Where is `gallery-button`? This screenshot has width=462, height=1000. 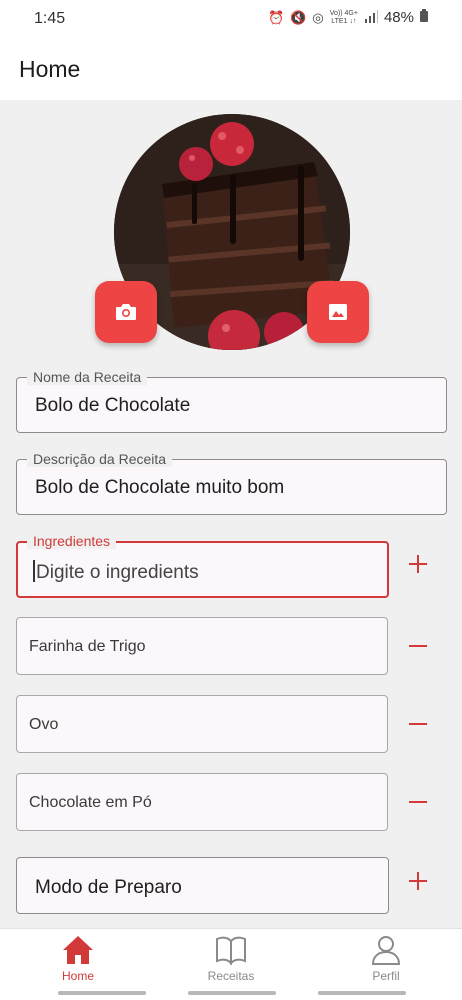 gallery-button is located at coordinates (338, 312).